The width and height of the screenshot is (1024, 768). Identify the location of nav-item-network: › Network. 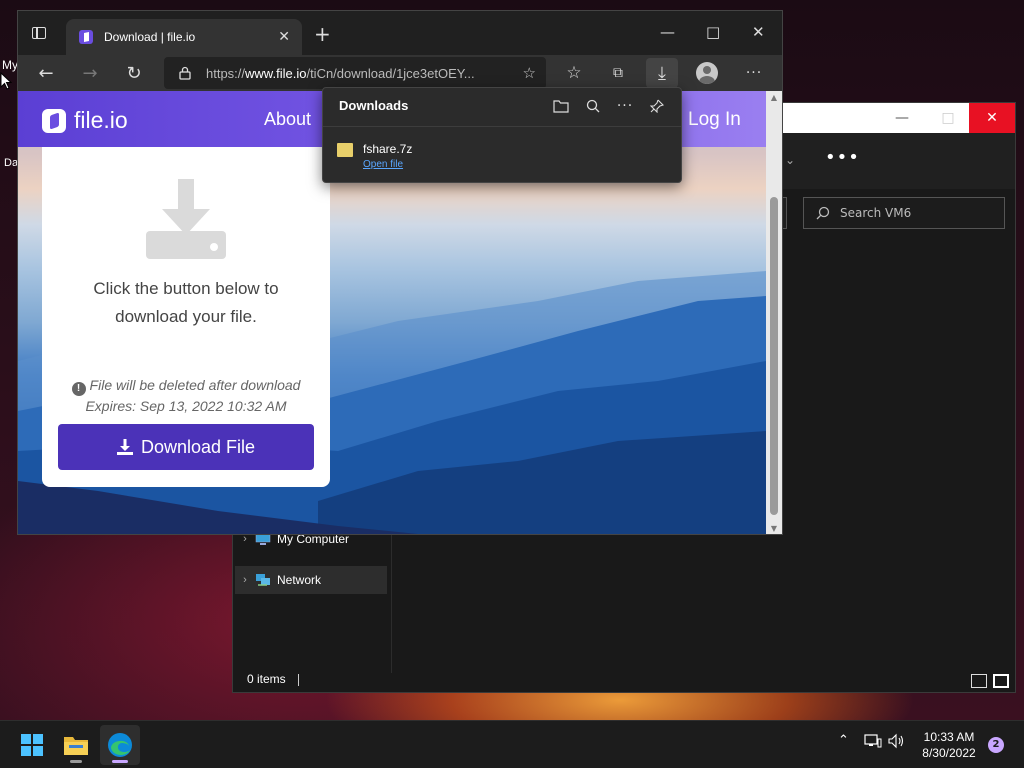
(311, 580).